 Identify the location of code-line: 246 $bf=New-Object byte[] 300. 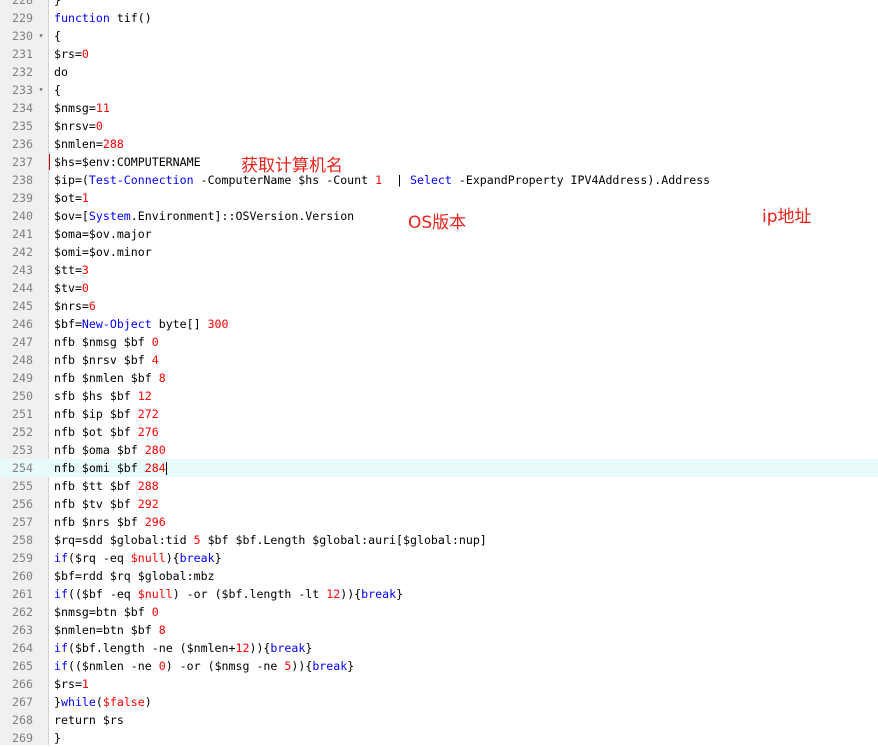
(439, 324).